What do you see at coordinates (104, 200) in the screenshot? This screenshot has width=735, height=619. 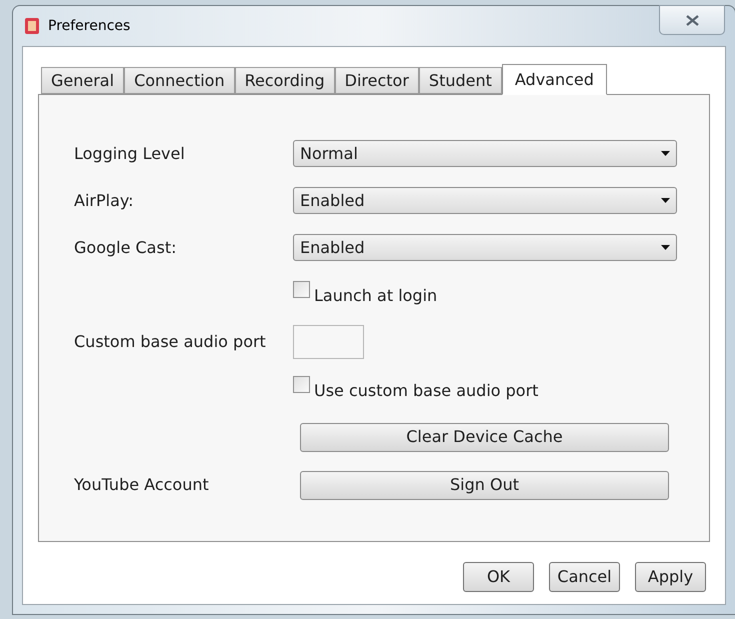 I see `field-label: AirPlay:` at bounding box center [104, 200].